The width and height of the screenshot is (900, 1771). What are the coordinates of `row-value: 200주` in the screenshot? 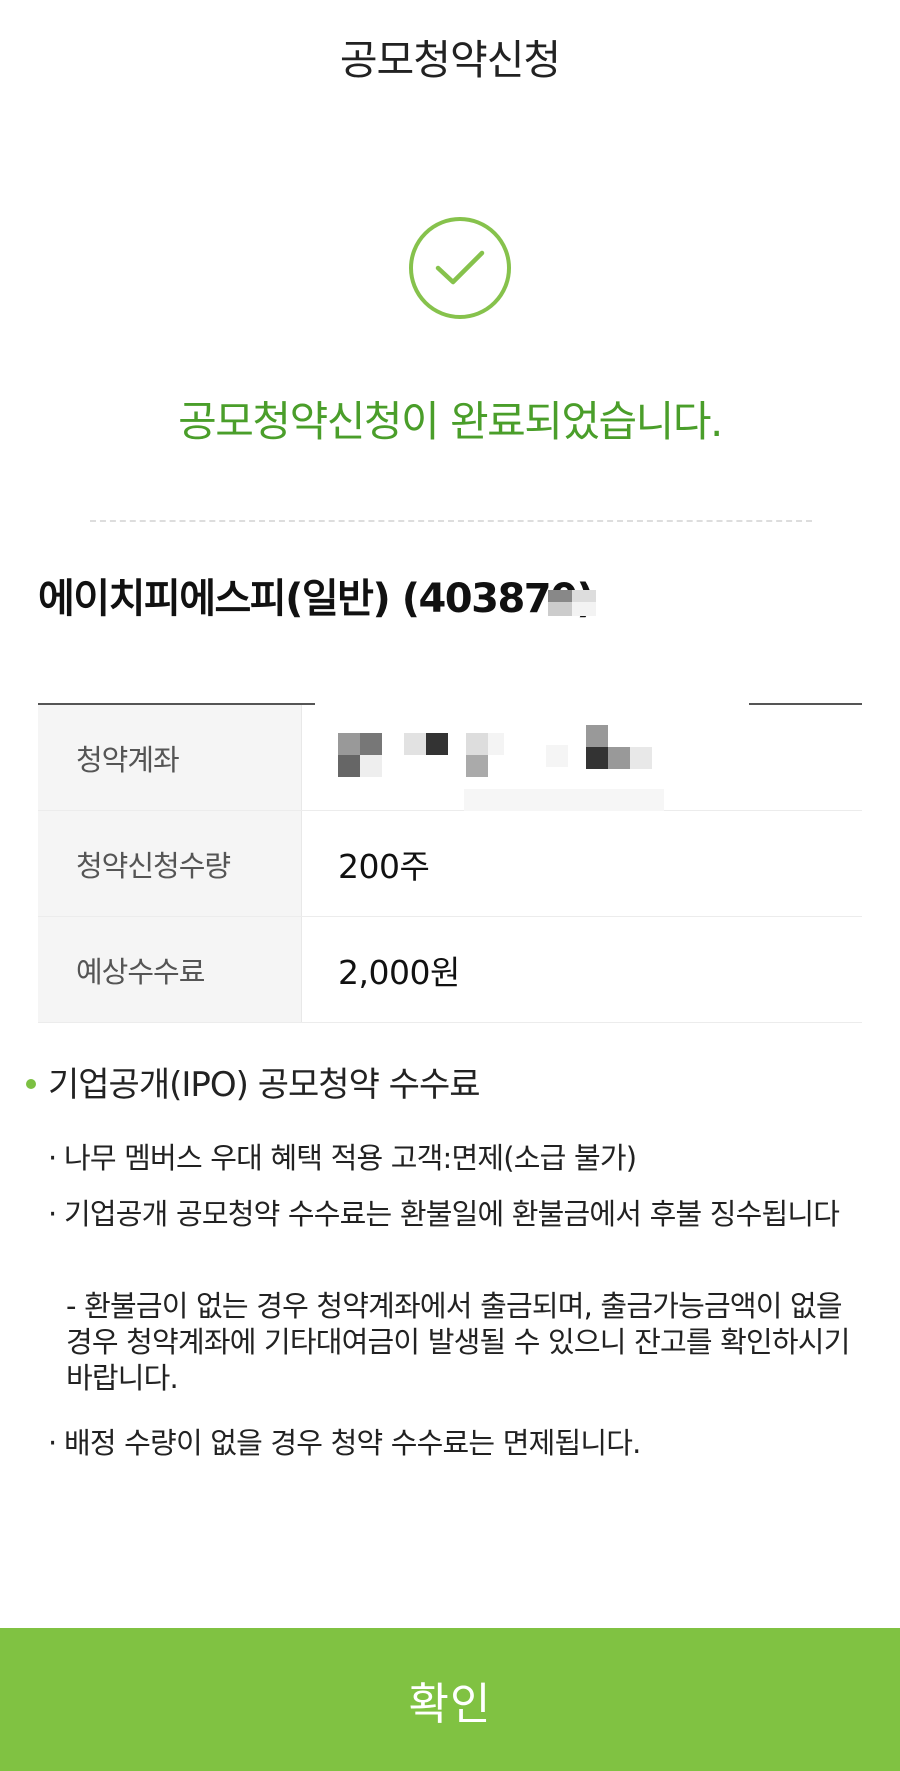 It's located at (384, 866).